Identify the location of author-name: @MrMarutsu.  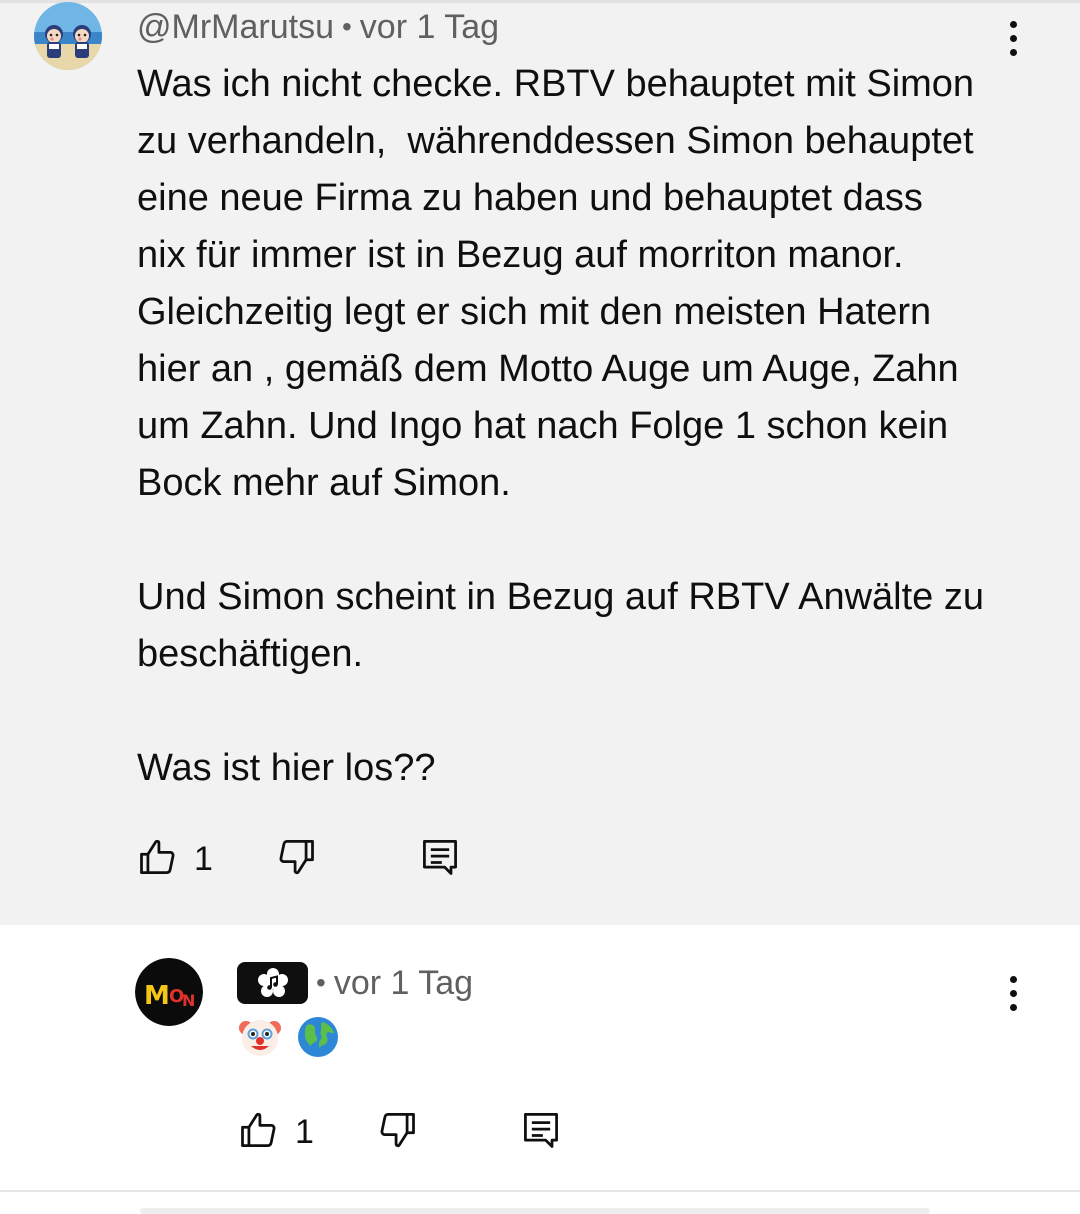
(235, 27).